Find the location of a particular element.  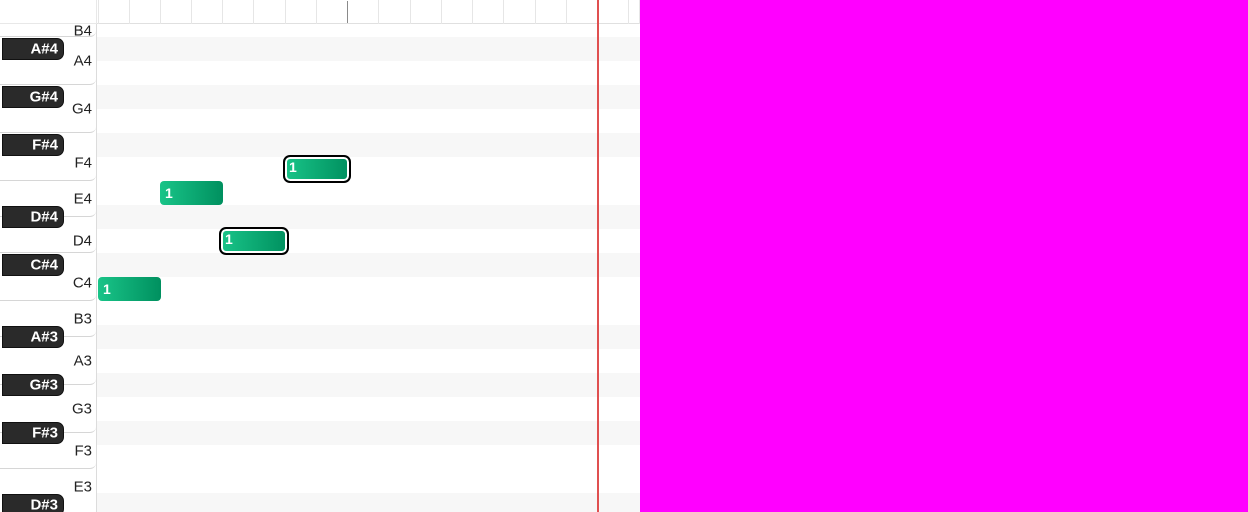

piano-key-f-sharp-3: F#3 is located at coordinates (33, 433).